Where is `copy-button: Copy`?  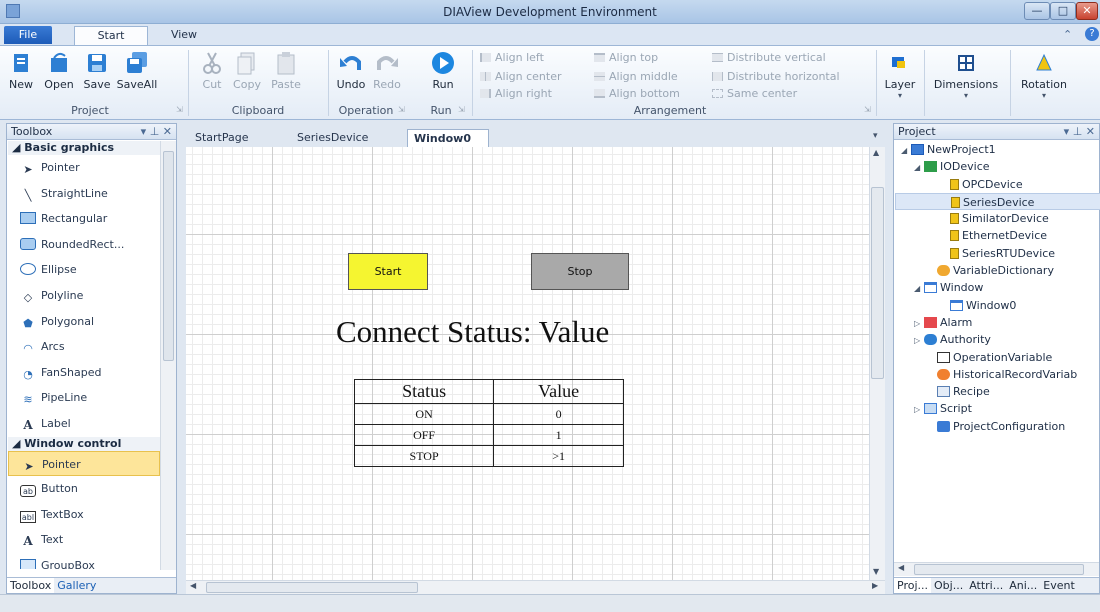 copy-button: Copy is located at coordinates (247, 70).